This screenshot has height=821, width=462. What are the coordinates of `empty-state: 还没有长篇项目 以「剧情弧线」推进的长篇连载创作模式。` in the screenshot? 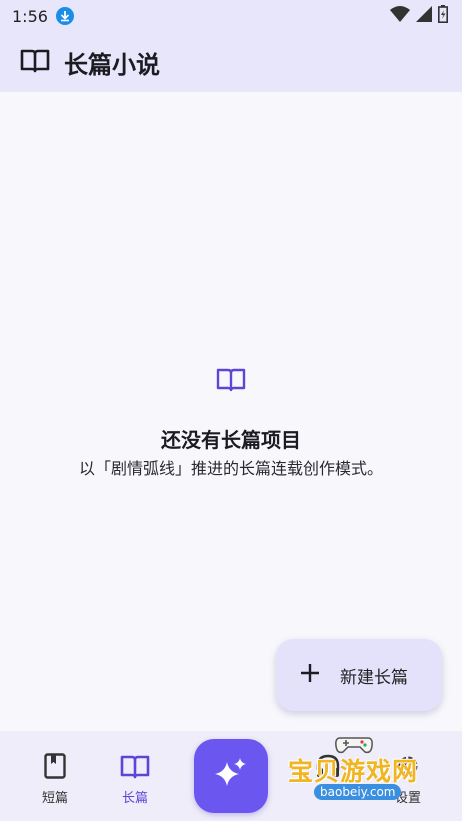 It's located at (231, 422).